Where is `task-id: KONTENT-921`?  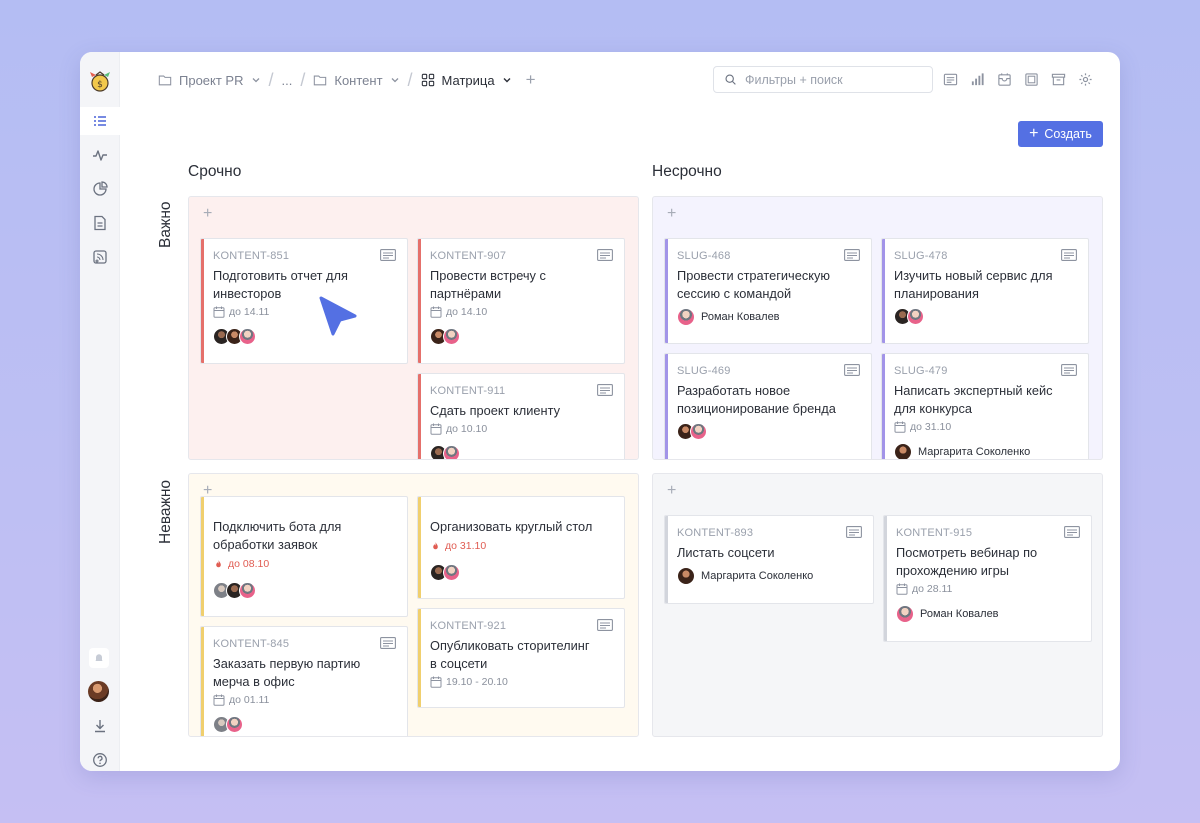 task-id: KONTENT-921 is located at coordinates (468, 626).